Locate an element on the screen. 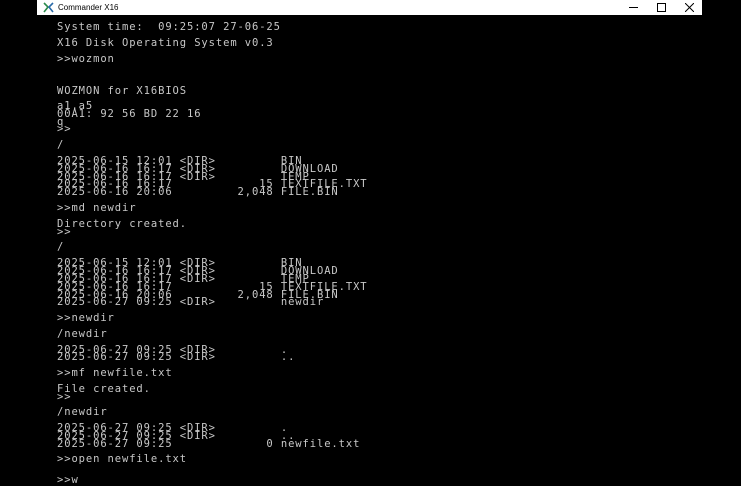  close-icon is located at coordinates (689, 7).